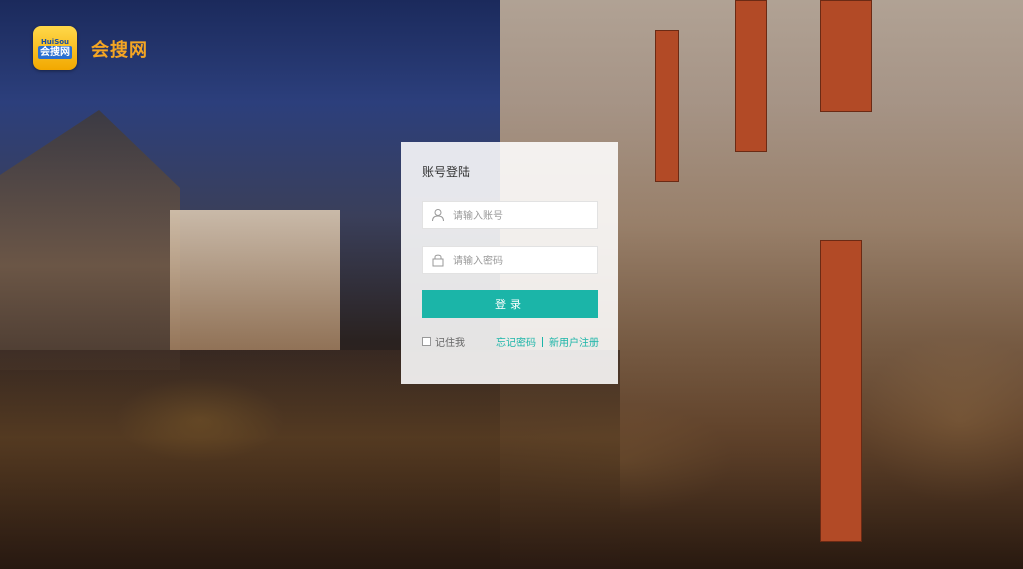  I want to click on password-input, so click(523, 261).